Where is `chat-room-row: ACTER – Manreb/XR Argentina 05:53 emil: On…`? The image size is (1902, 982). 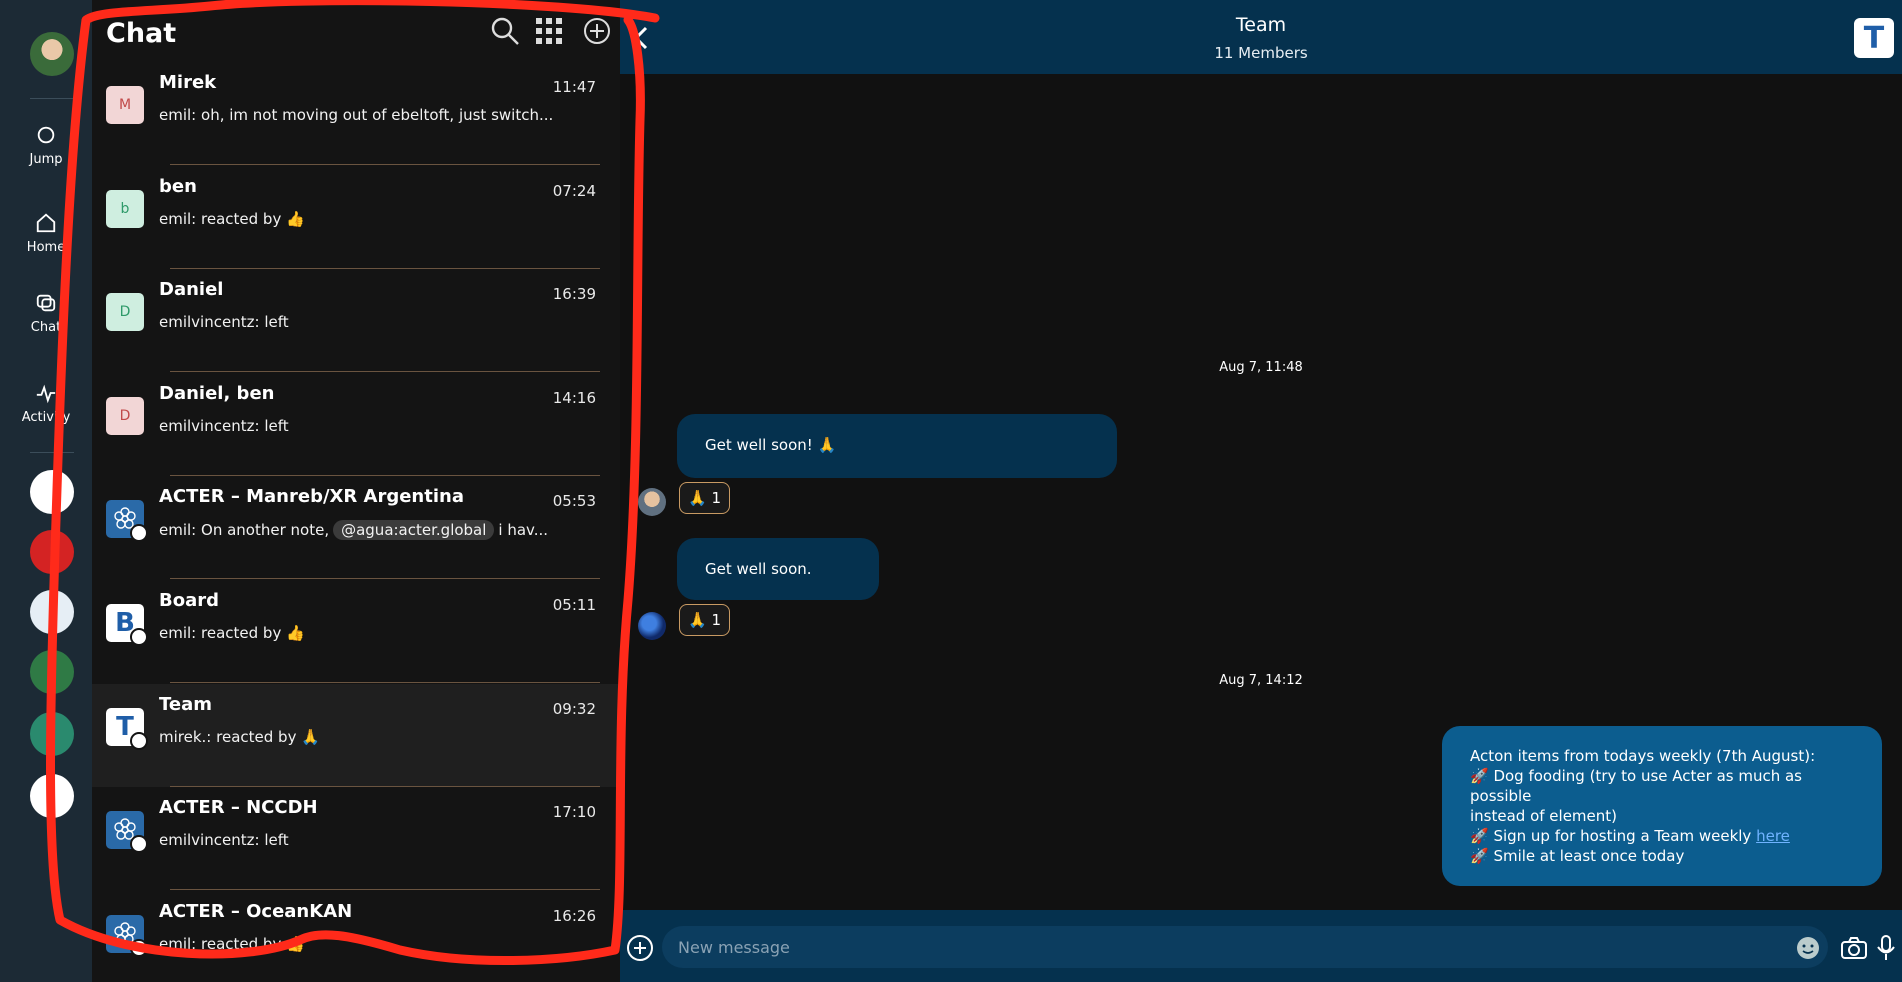
chat-room-row: ACTER – Manreb/XR Argentina 05:53 emil: On… is located at coordinates (356, 528).